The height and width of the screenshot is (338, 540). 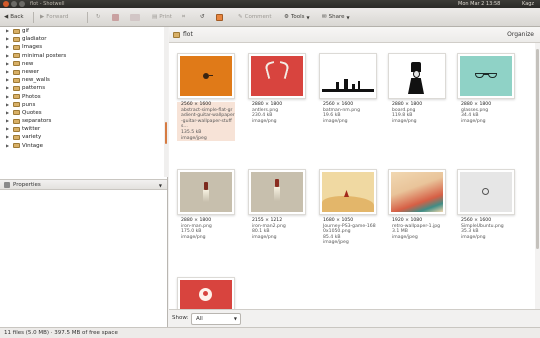 What do you see at coordinates (54, 17) in the screenshot?
I see `forward-button: ▶ Forward` at bounding box center [54, 17].